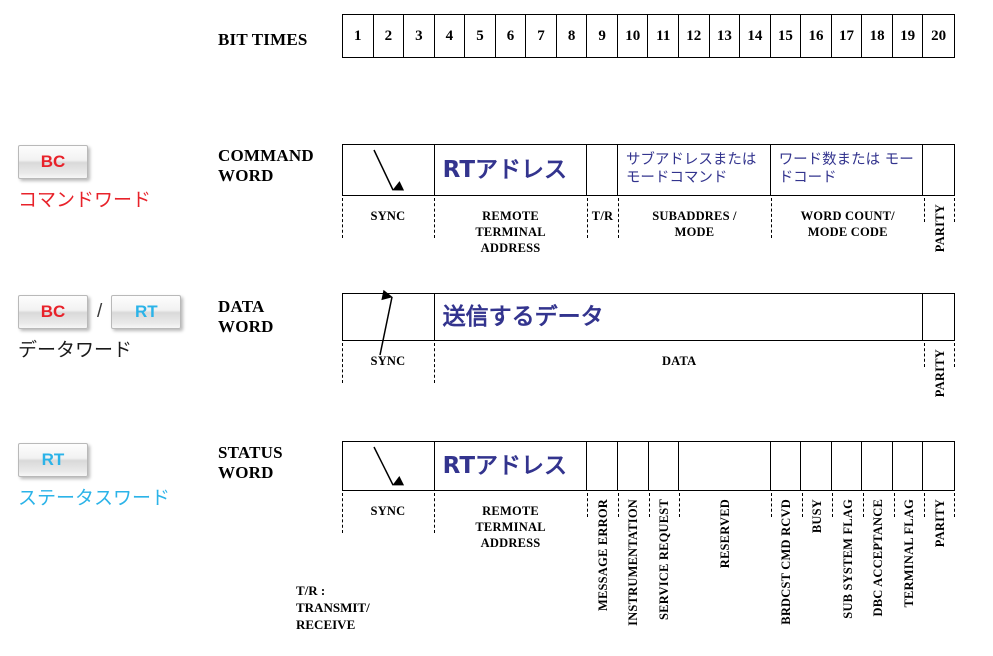  I want to click on bit-time-cell: 17, so click(847, 36).